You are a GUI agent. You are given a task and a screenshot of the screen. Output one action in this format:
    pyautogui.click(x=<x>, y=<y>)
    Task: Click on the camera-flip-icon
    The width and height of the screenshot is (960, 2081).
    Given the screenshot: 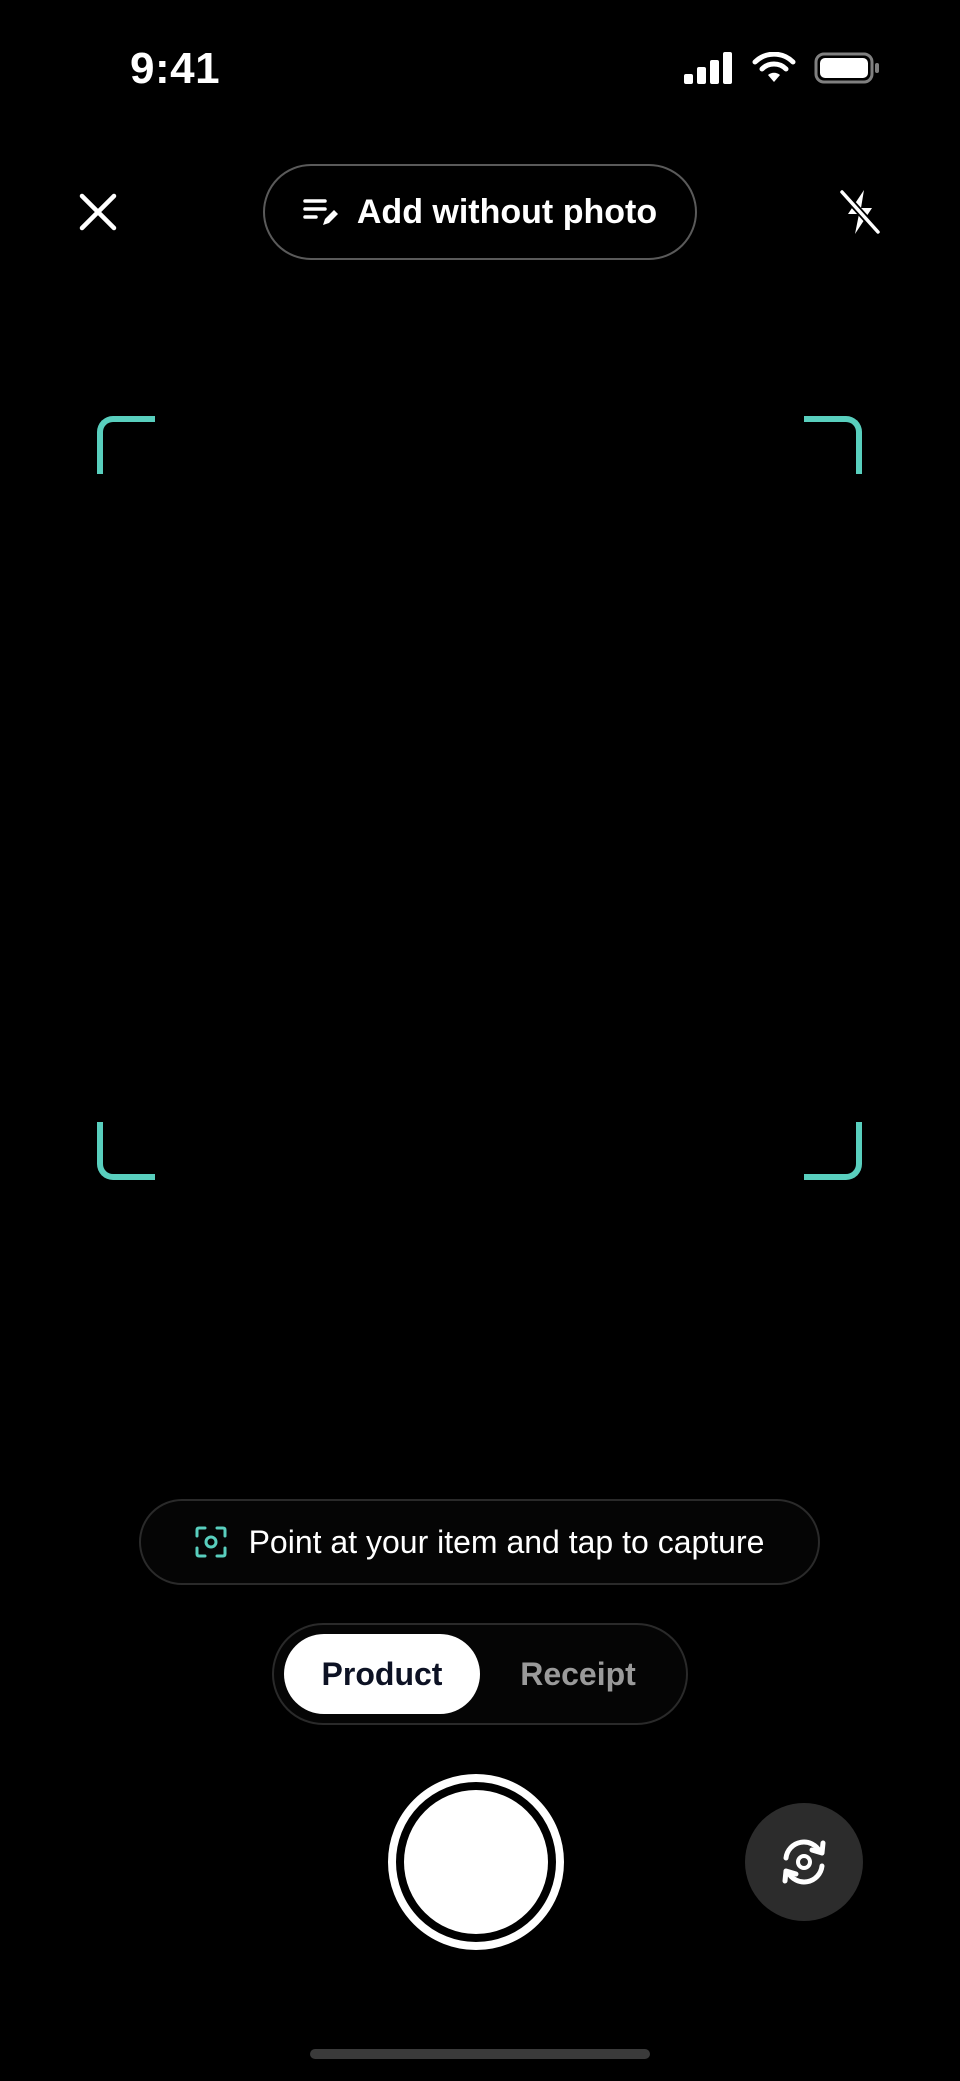 What is the action you would take?
    pyautogui.click(x=804, y=1862)
    